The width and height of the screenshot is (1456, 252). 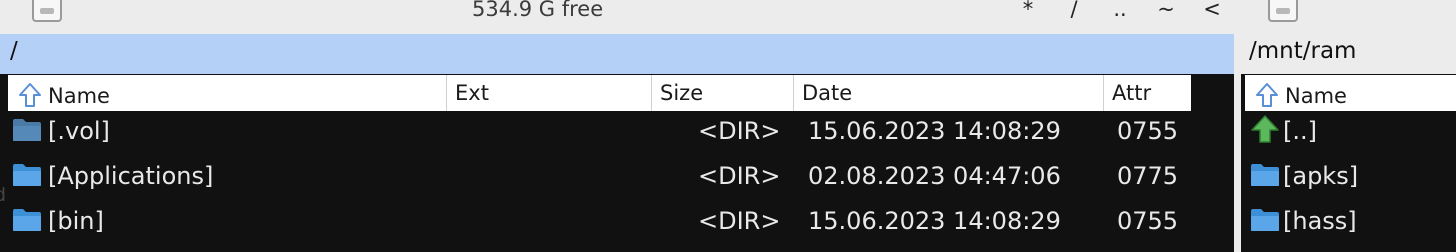 I want to click on up-arrow-green-icon, so click(x=1265, y=129).